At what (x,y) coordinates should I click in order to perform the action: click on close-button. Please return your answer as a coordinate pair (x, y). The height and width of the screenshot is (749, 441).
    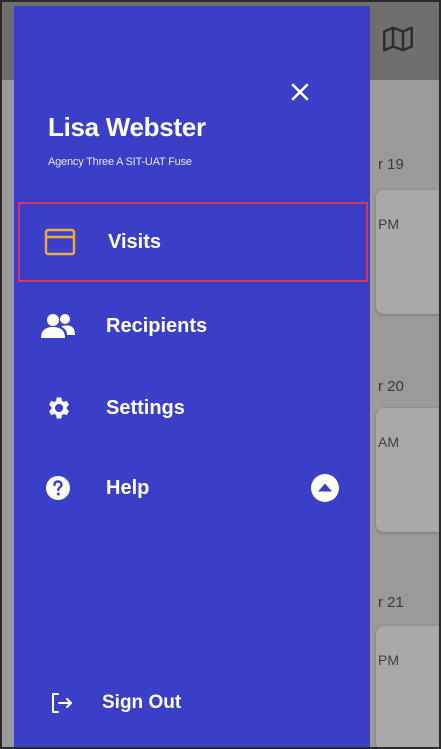
    Looking at the image, I should click on (300, 92).